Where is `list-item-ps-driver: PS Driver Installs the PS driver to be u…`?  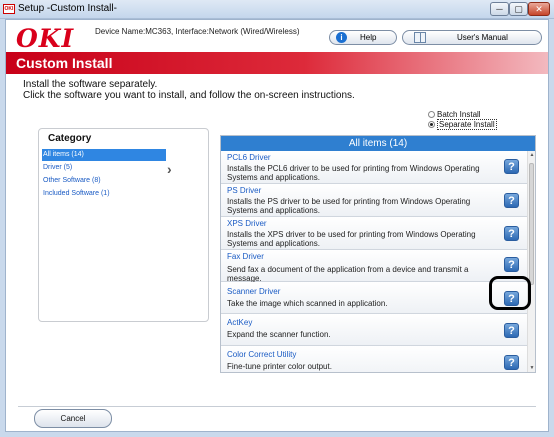 list-item-ps-driver: PS Driver Installs the PS driver to be u… is located at coordinates (374, 200).